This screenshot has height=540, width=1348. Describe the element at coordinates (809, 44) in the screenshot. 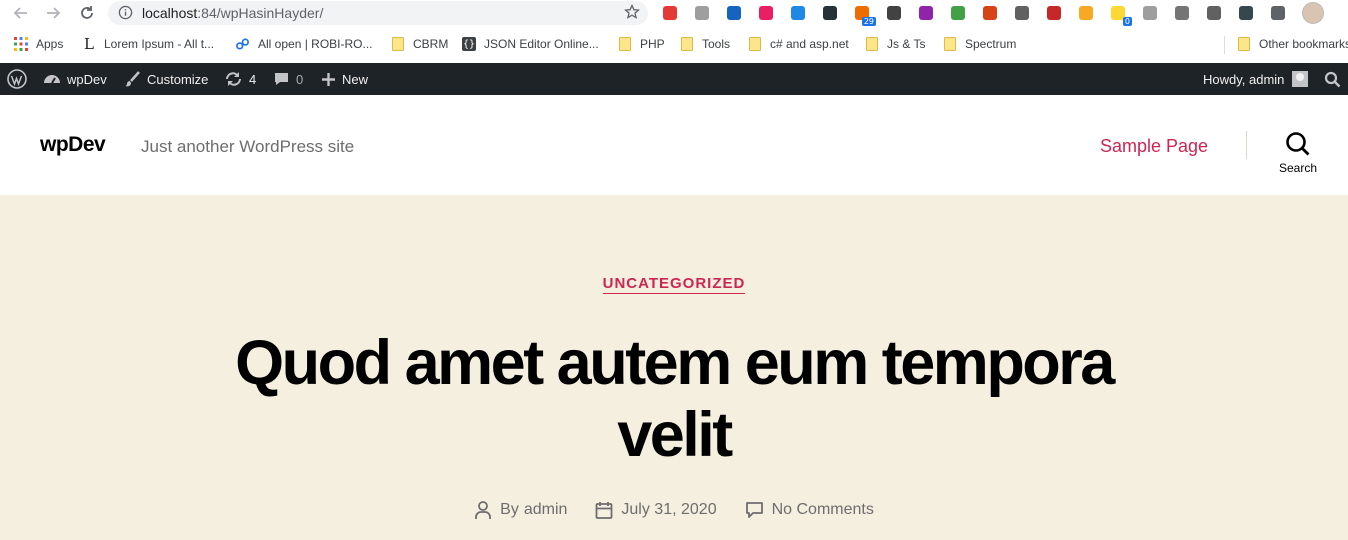

I see `bookmark-label: c# and asp.net` at that location.